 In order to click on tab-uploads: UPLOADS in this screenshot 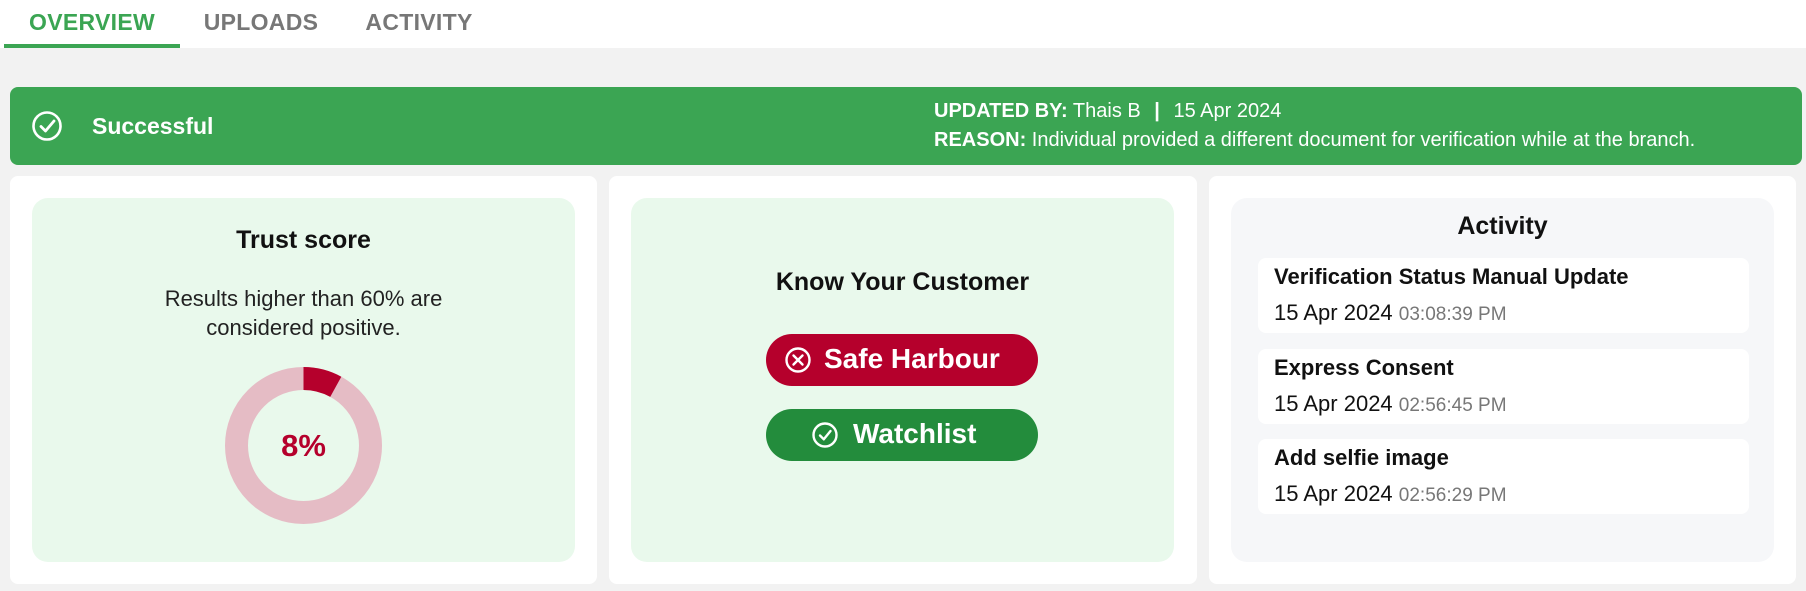, I will do `click(261, 24)`.